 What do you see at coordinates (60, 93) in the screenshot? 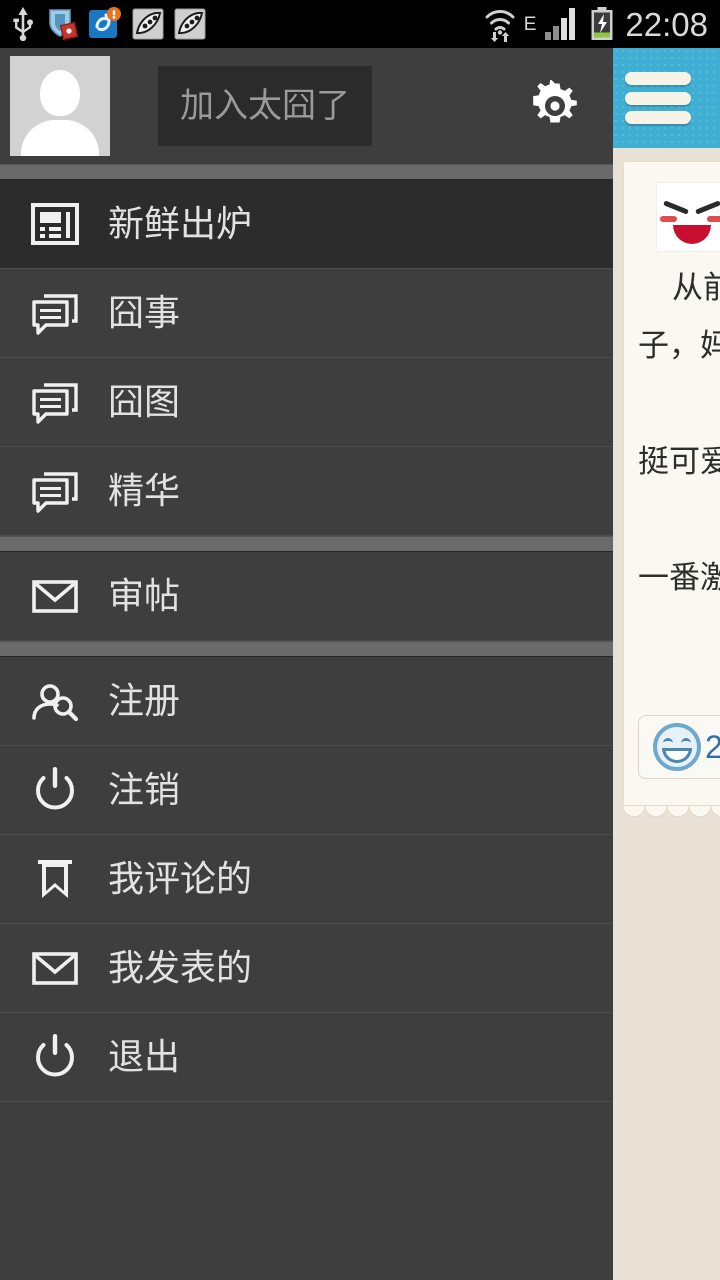
I see `avatar-head-shape` at bounding box center [60, 93].